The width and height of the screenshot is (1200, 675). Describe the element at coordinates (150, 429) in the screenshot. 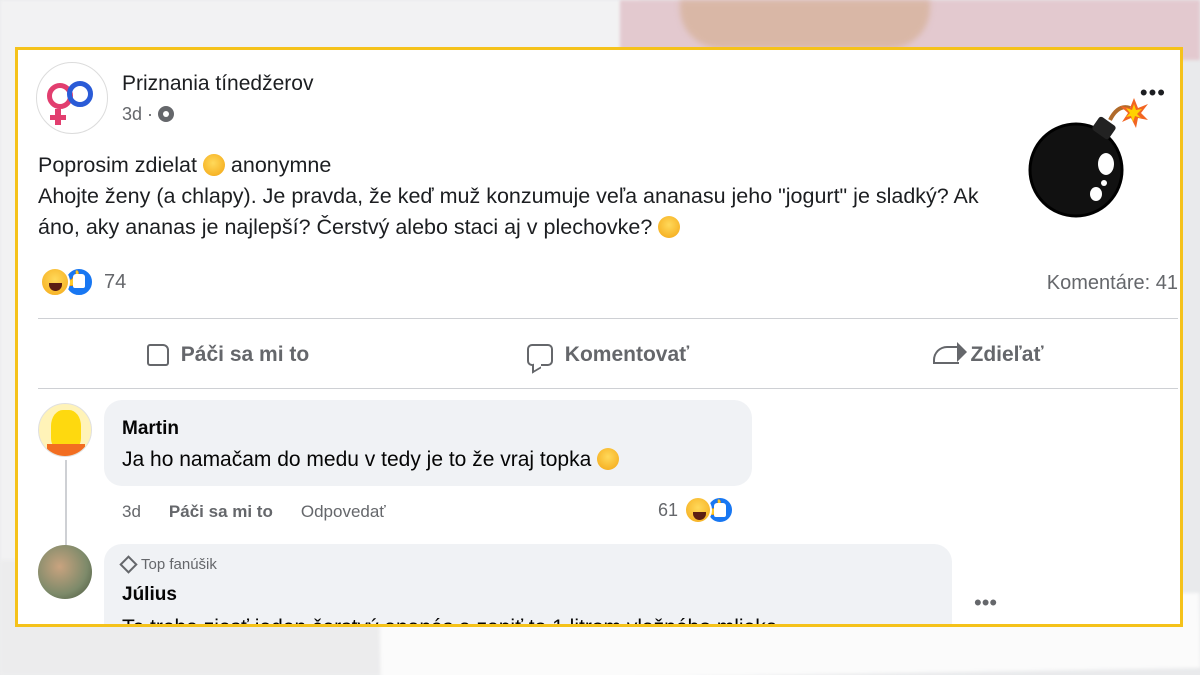

I see `comment-author: Martin` at that location.